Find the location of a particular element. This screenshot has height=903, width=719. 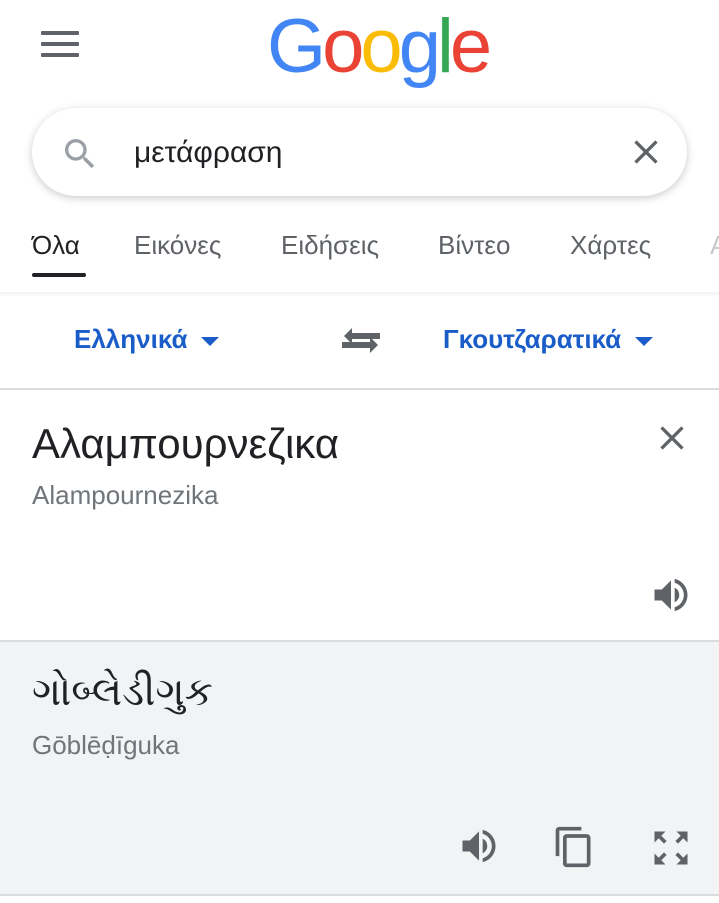

source-transliteration: Alampournezika is located at coordinates (125, 495).